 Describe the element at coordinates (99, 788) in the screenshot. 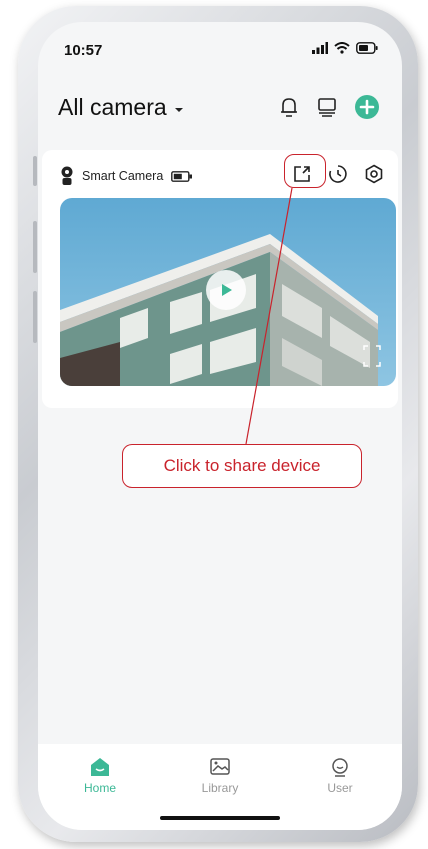

I see `tab-home-label: Home` at that location.